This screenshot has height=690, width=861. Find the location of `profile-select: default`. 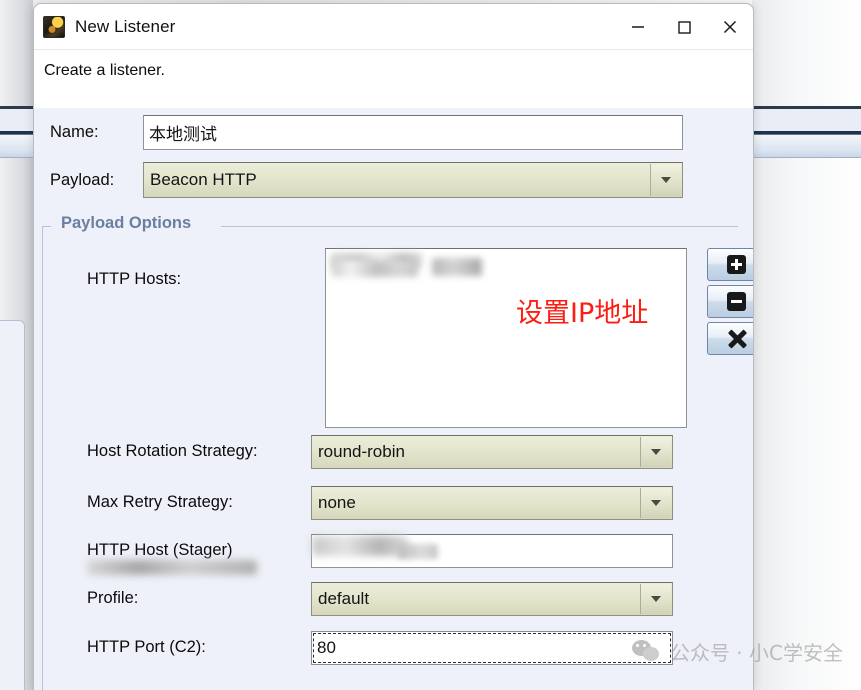

profile-select: default is located at coordinates (492, 598).